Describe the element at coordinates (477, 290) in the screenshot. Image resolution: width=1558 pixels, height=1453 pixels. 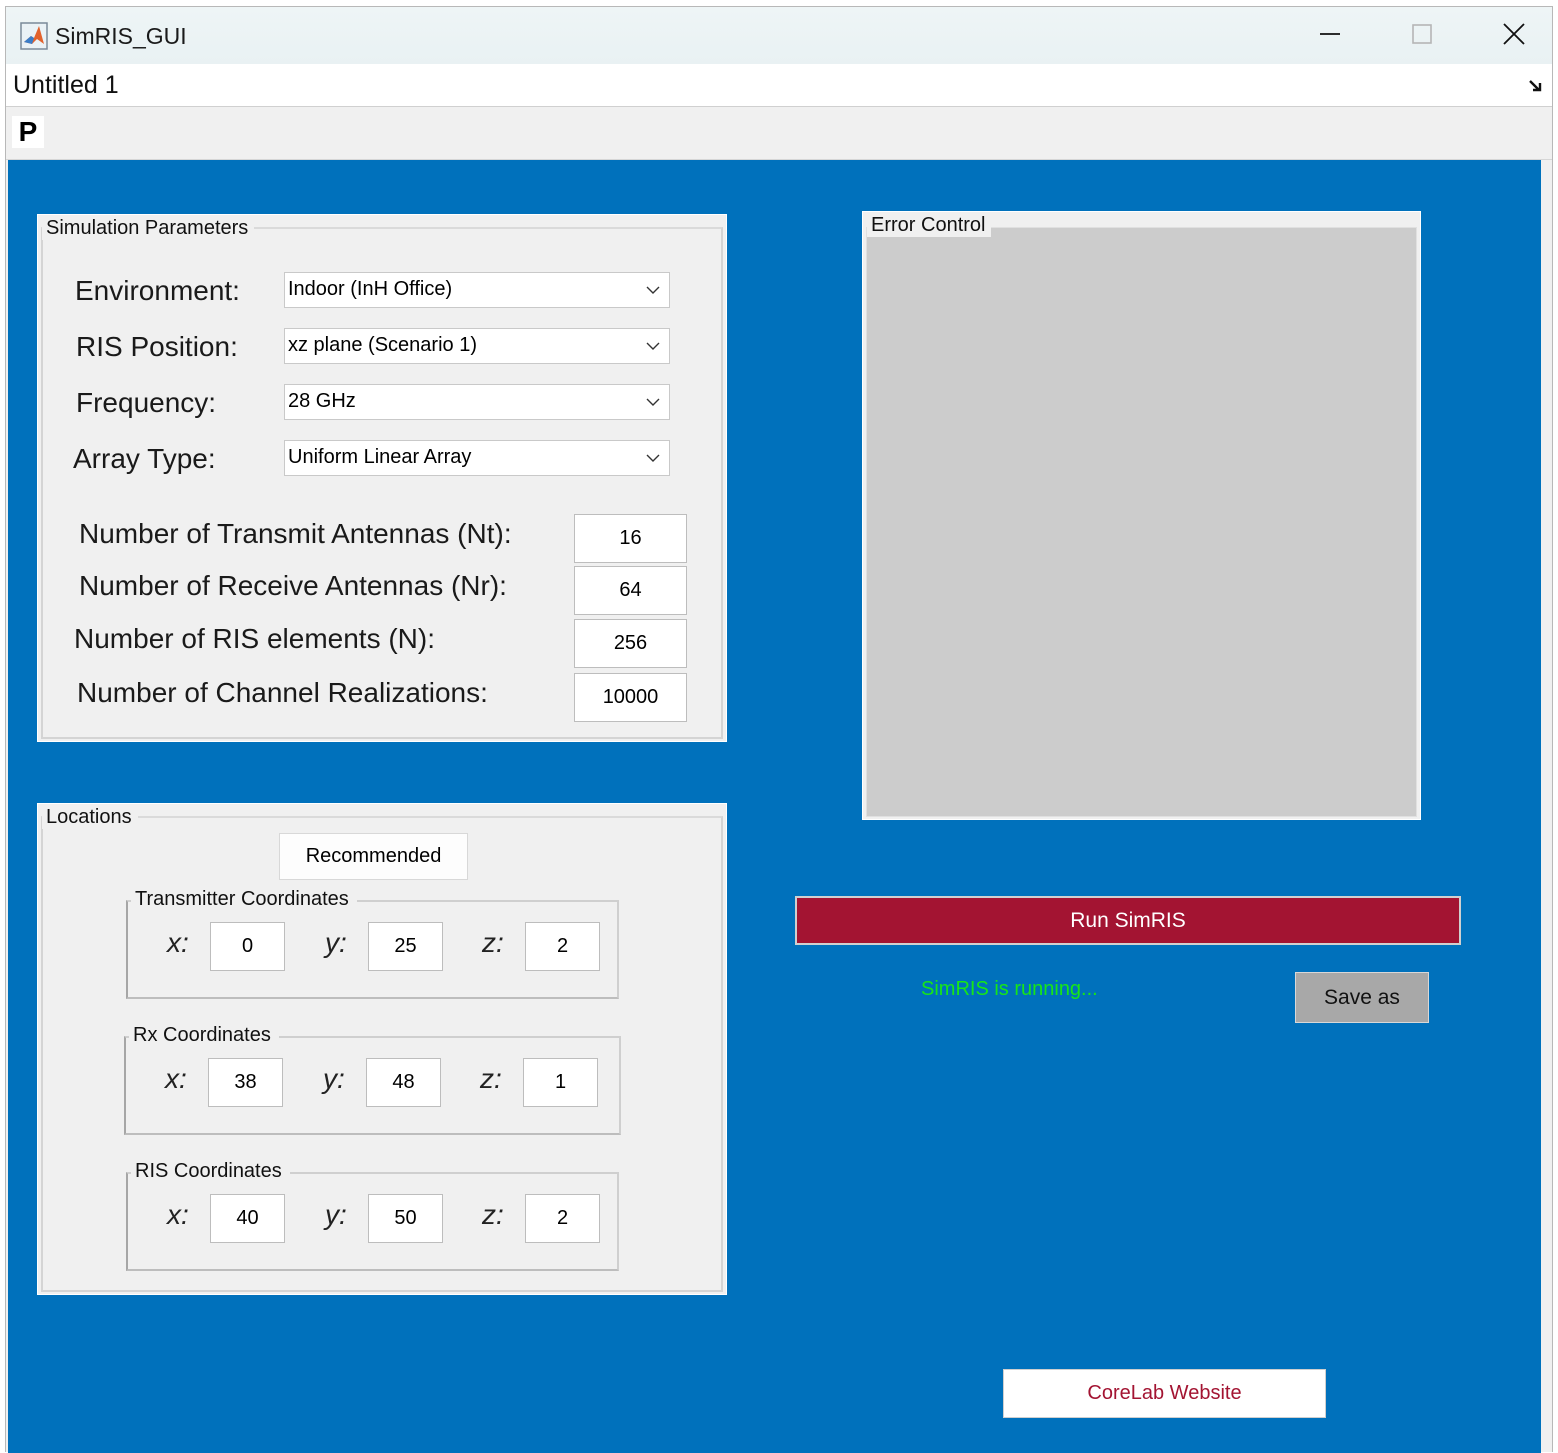
I see `environment-dropdown: Indoor (InH Office)` at that location.